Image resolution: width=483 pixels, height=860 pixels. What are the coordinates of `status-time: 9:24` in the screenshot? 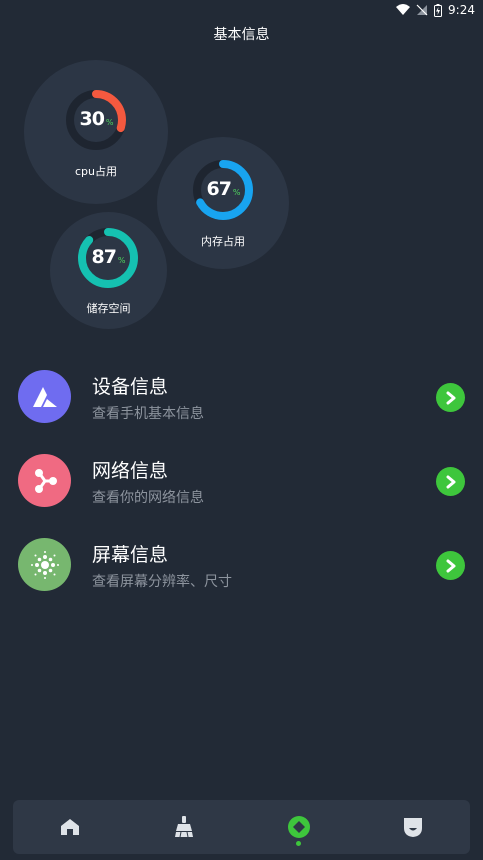 It's located at (461, 10).